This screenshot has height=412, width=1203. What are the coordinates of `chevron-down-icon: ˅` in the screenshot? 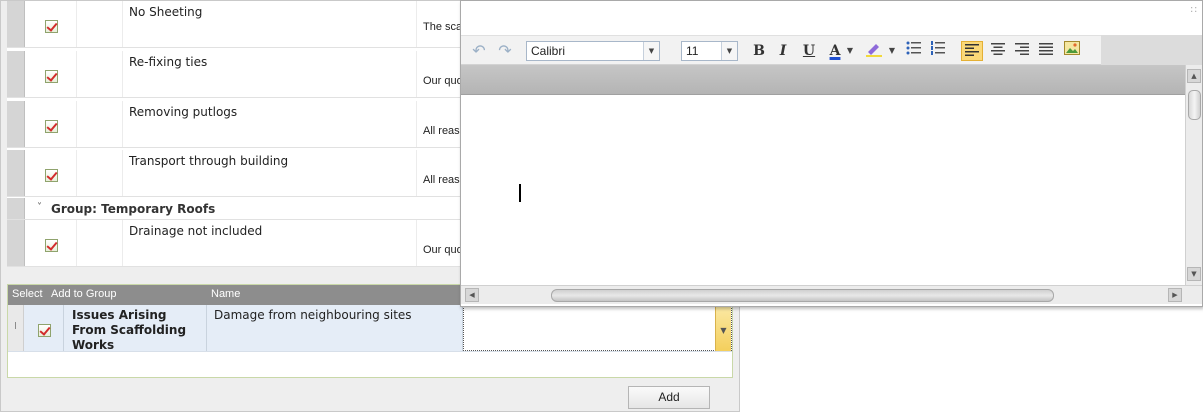 It's located at (39, 207).